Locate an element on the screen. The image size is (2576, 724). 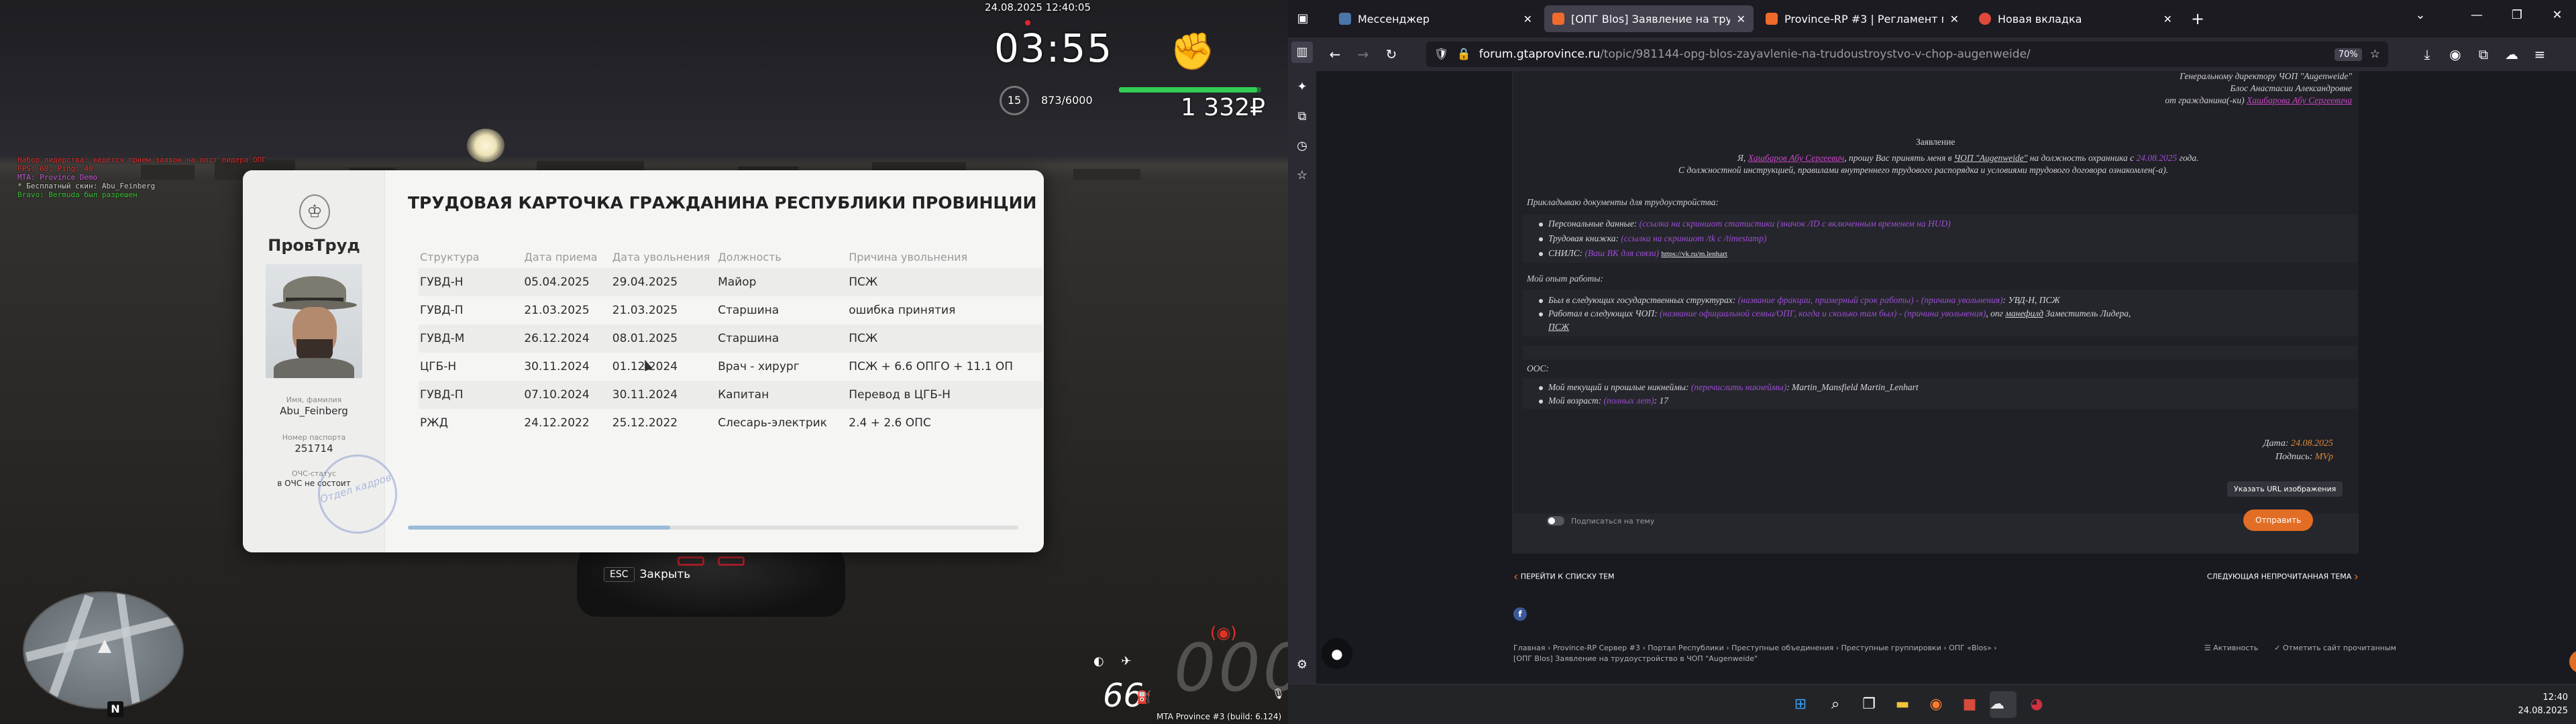
reload-icon: ↻ is located at coordinates (1391, 55).